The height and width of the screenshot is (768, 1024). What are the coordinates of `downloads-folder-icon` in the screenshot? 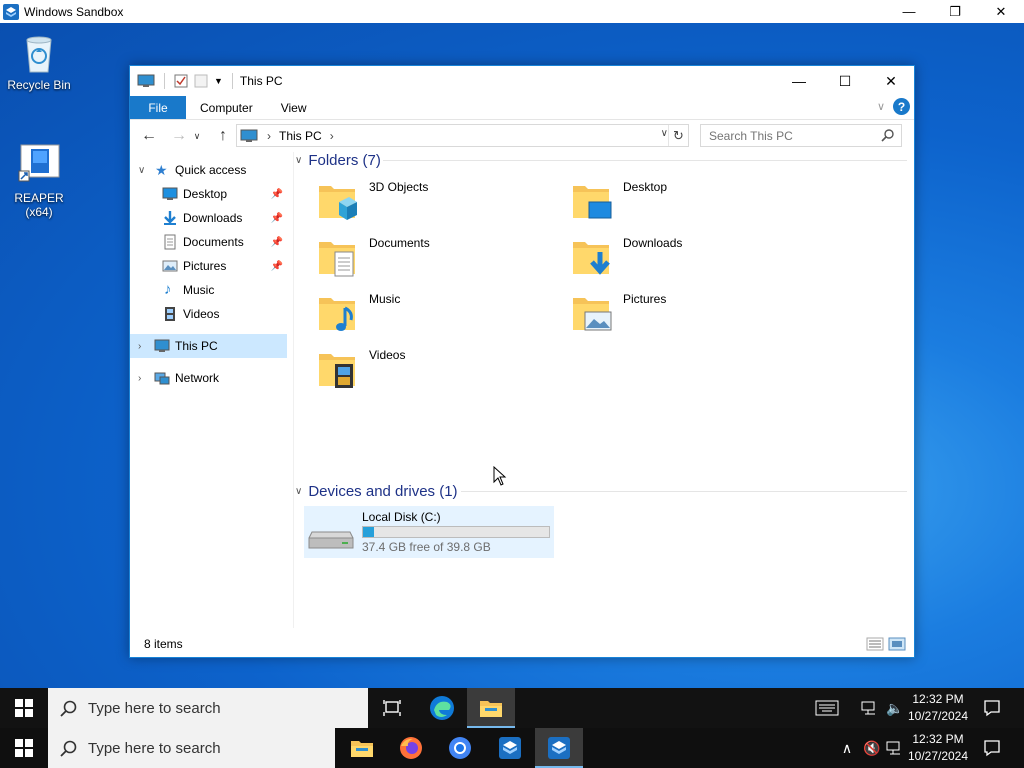 It's located at (591, 258).